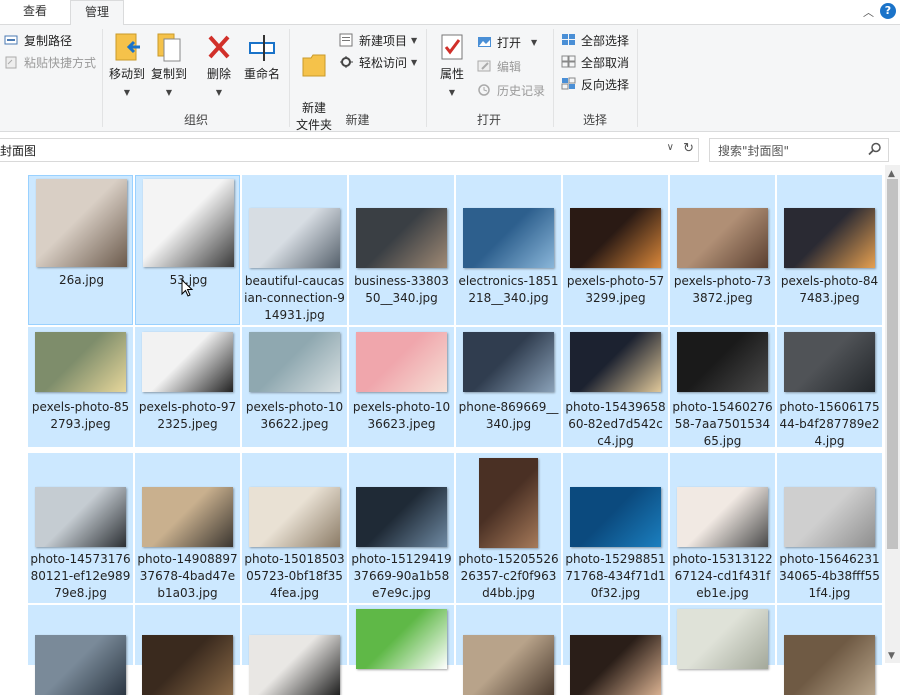 The height and width of the screenshot is (695, 900). Describe the element at coordinates (187, 528) in the screenshot. I see `file-item: photo-1490889737678-4bad47eb1a03.jpg` at that location.